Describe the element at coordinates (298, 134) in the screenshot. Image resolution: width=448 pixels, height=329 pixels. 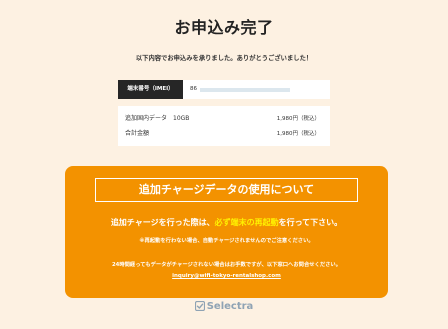
I see `total-price: 1,980円（税込）` at that location.